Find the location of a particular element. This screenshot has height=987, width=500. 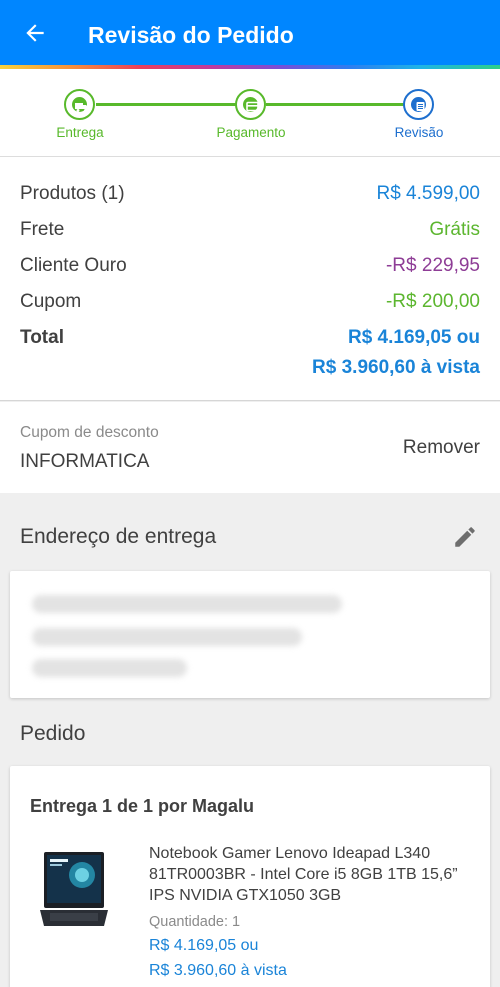

product-price-cash: R$ 3.960,60 à vista is located at coordinates (218, 970).